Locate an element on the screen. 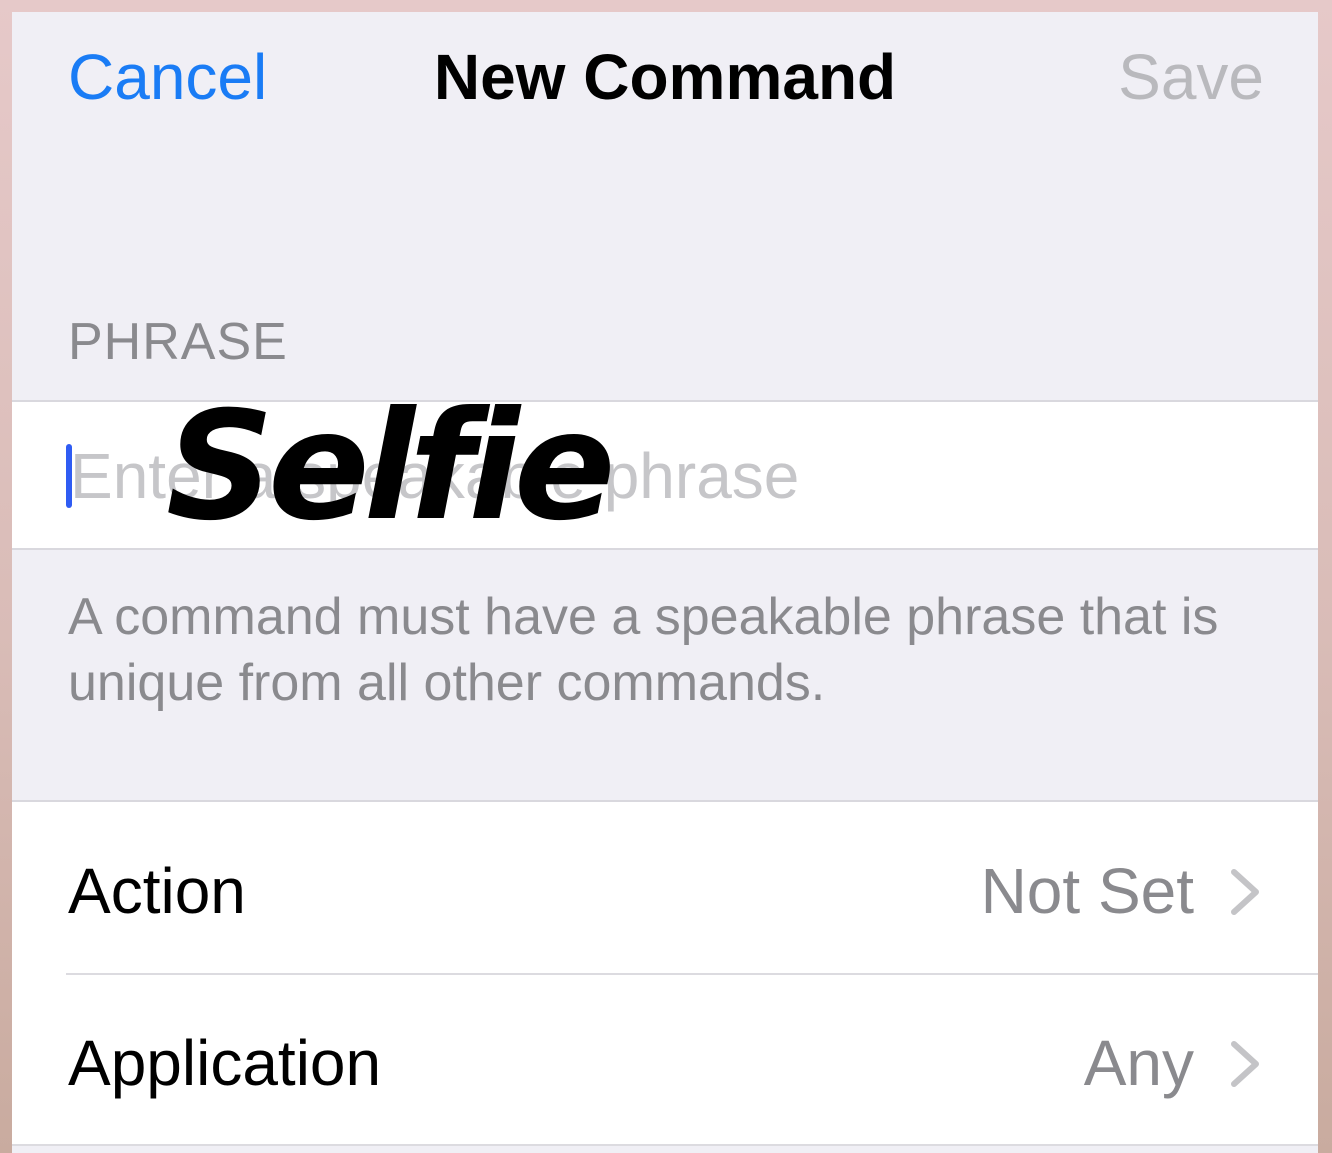 The width and height of the screenshot is (1332, 1153). action-label: Action is located at coordinates (157, 891).